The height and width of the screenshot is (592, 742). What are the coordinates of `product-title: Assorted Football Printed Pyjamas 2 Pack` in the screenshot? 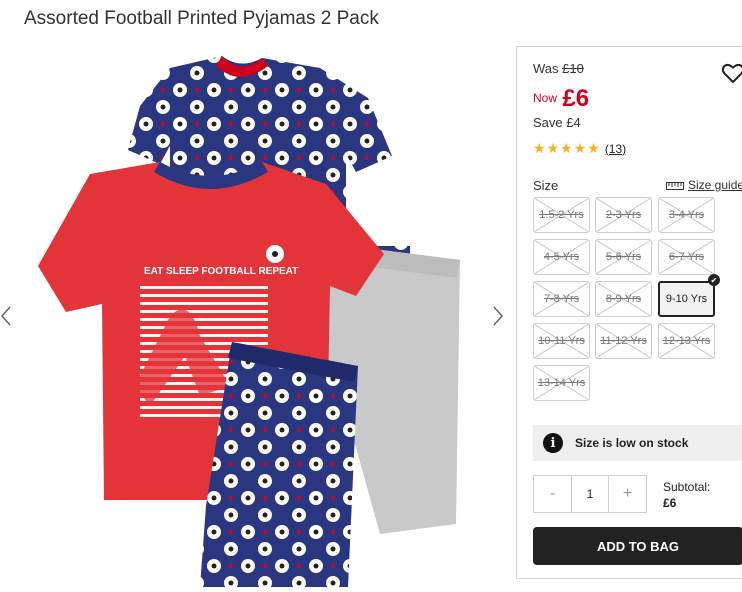 It's located at (201, 18).